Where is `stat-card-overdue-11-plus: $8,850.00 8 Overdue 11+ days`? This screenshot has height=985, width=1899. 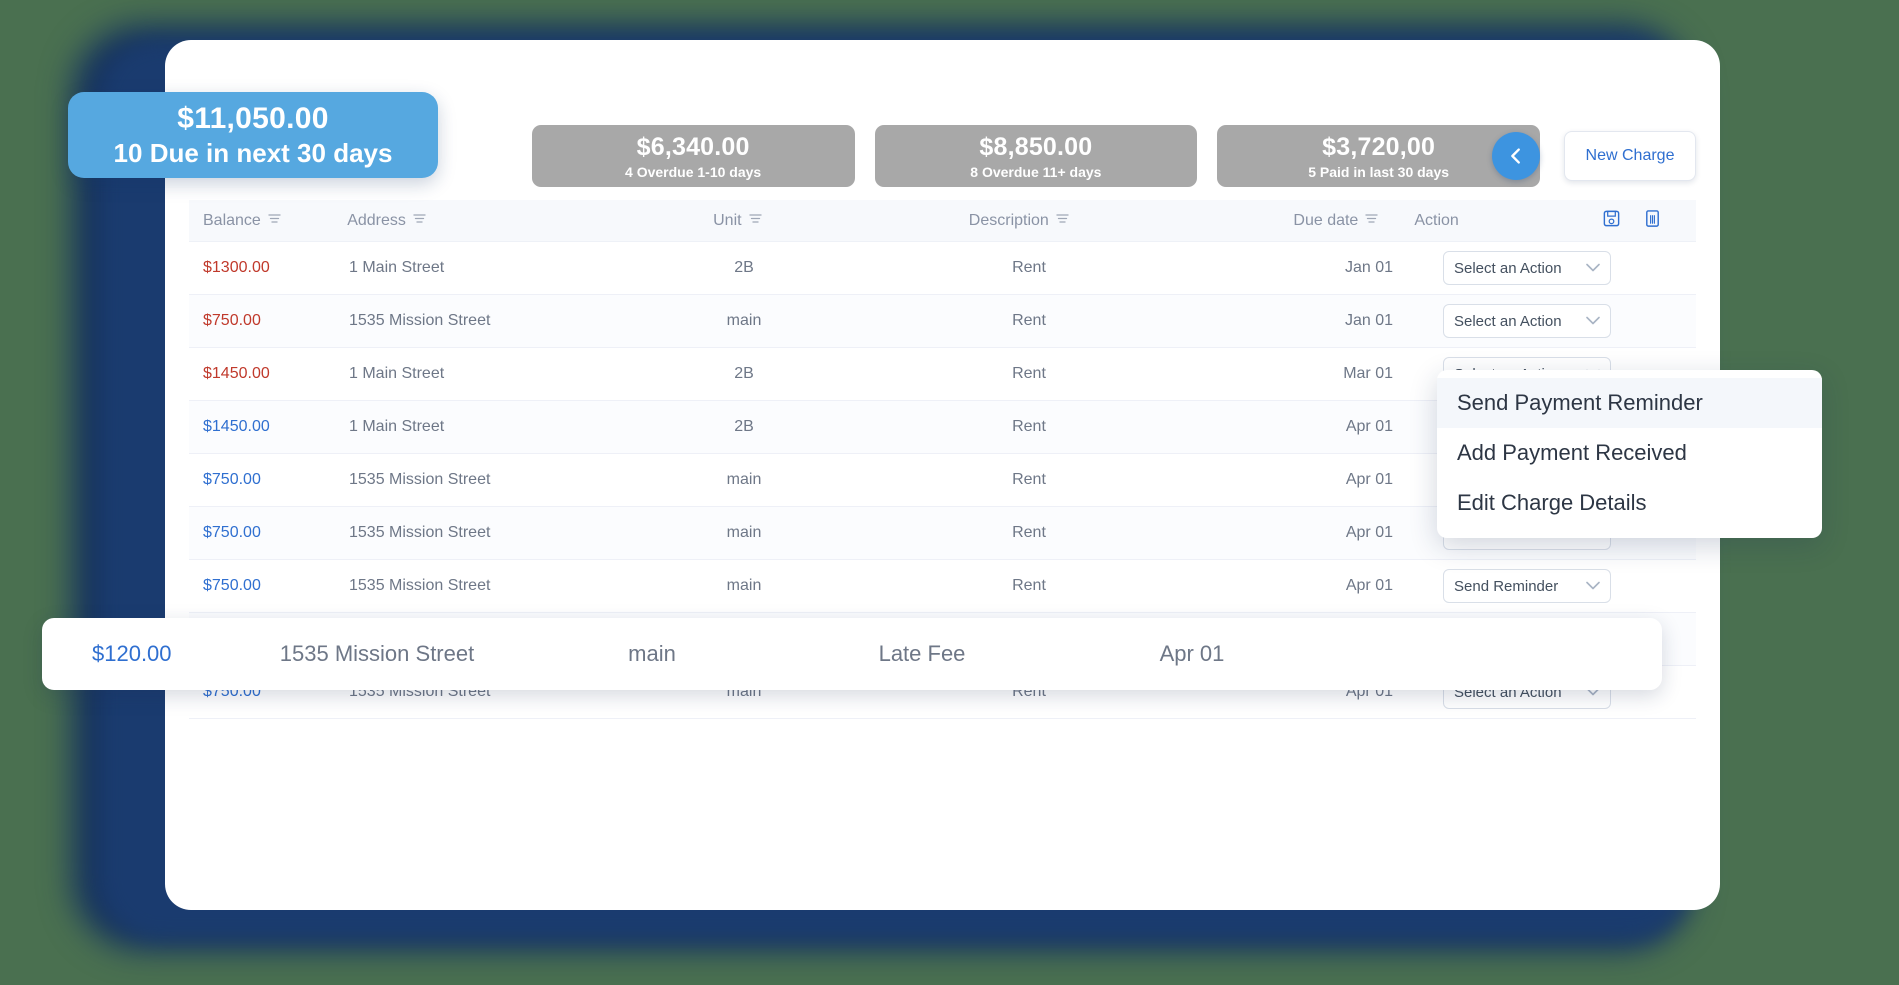
stat-card-overdue-11-plus: $8,850.00 8 Overdue 11+ days is located at coordinates (1036, 156).